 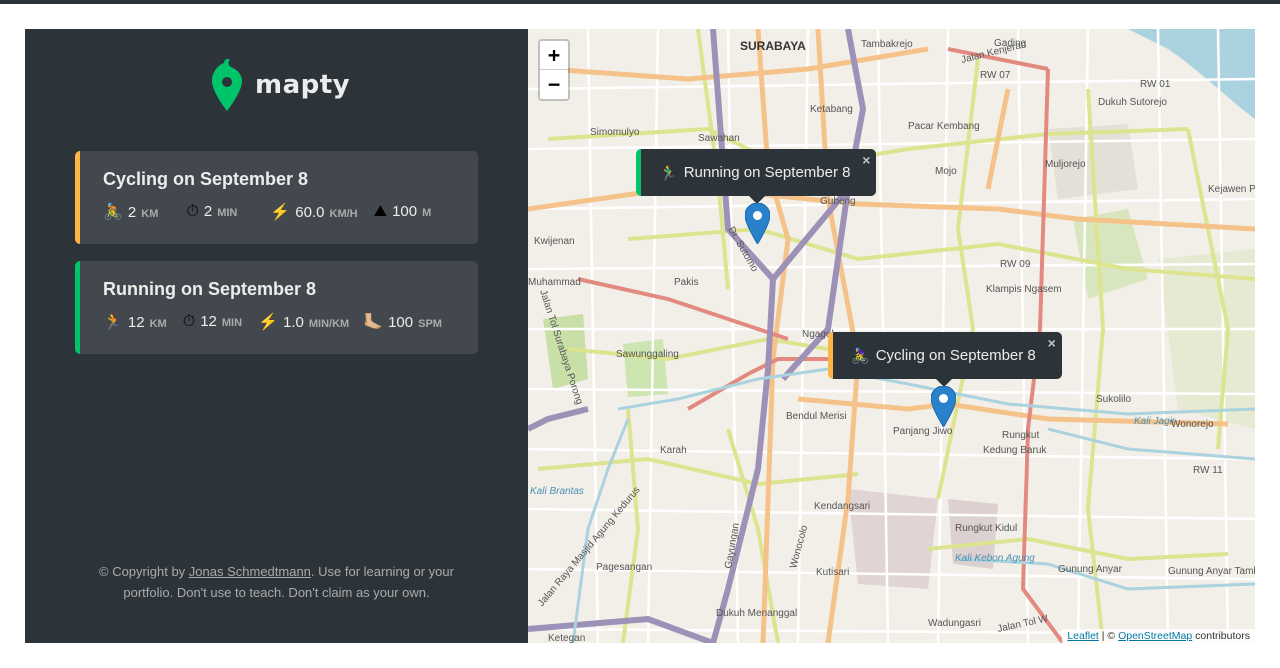 What do you see at coordinates (208, 321) in the screenshot?
I see `duration-value: 12` at bounding box center [208, 321].